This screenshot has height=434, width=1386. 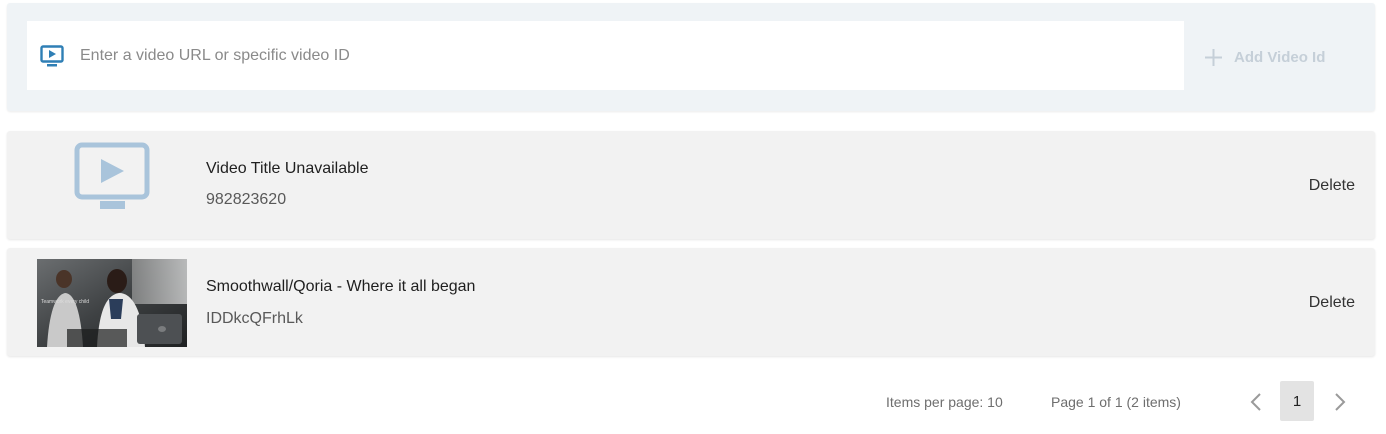 What do you see at coordinates (254, 318) in the screenshot?
I see `video-id: IDDkcQFrhLk` at bounding box center [254, 318].